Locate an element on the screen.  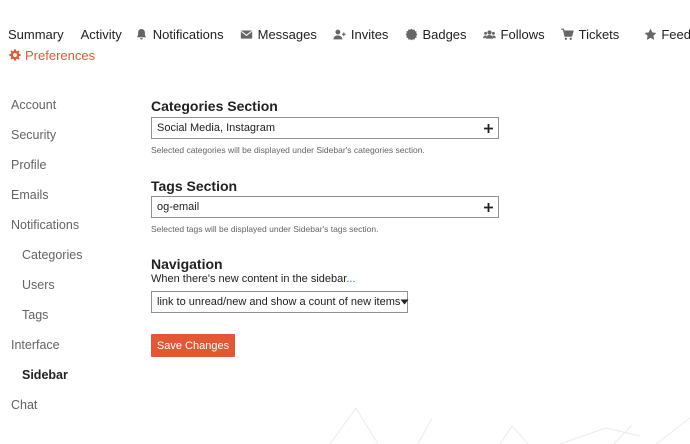
tab-activity: Activity is located at coordinates (101, 34).